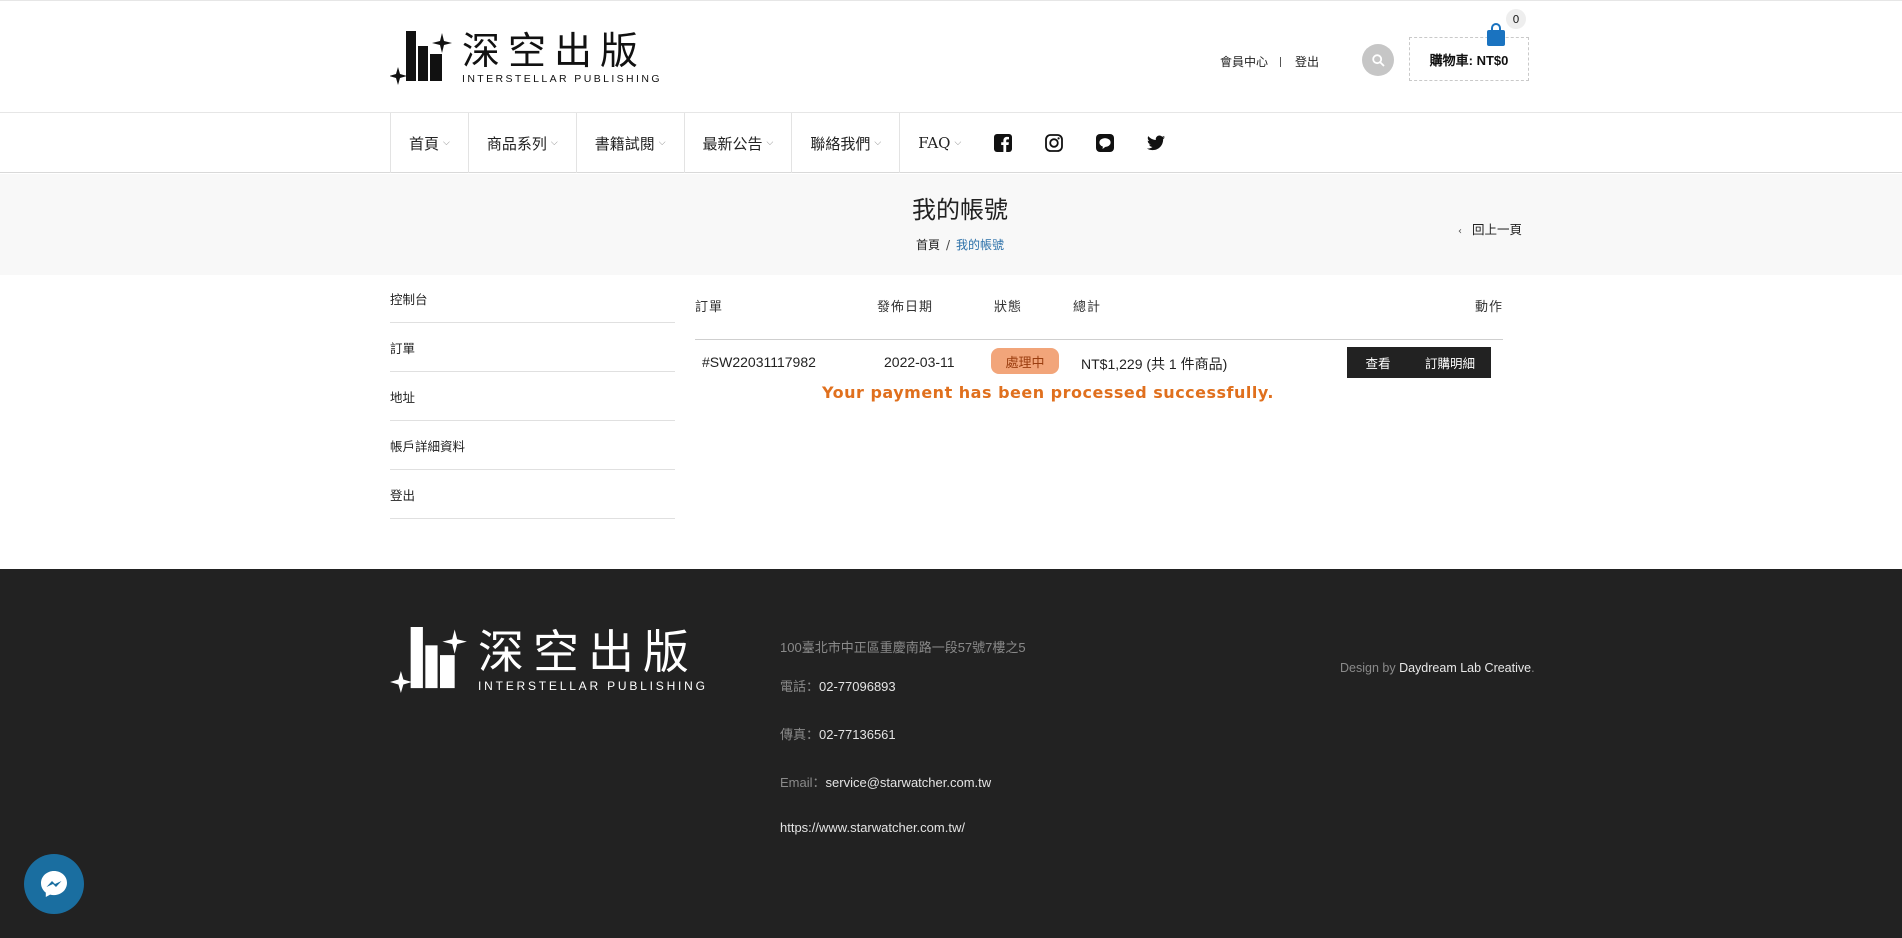 The height and width of the screenshot is (938, 1902). I want to click on search-icon, so click(1378, 60).